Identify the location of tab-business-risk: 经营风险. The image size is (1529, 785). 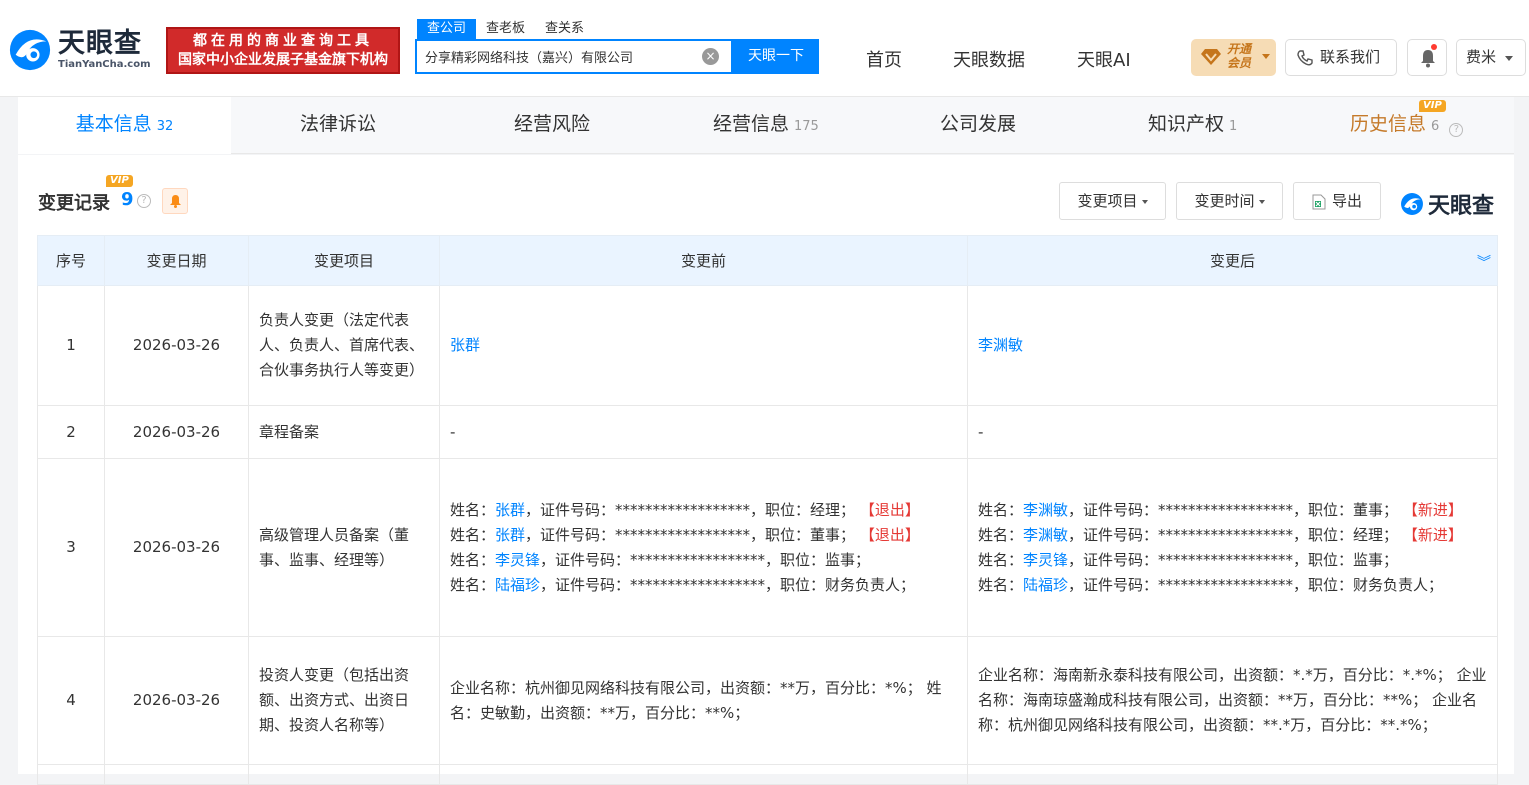
(552, 125).